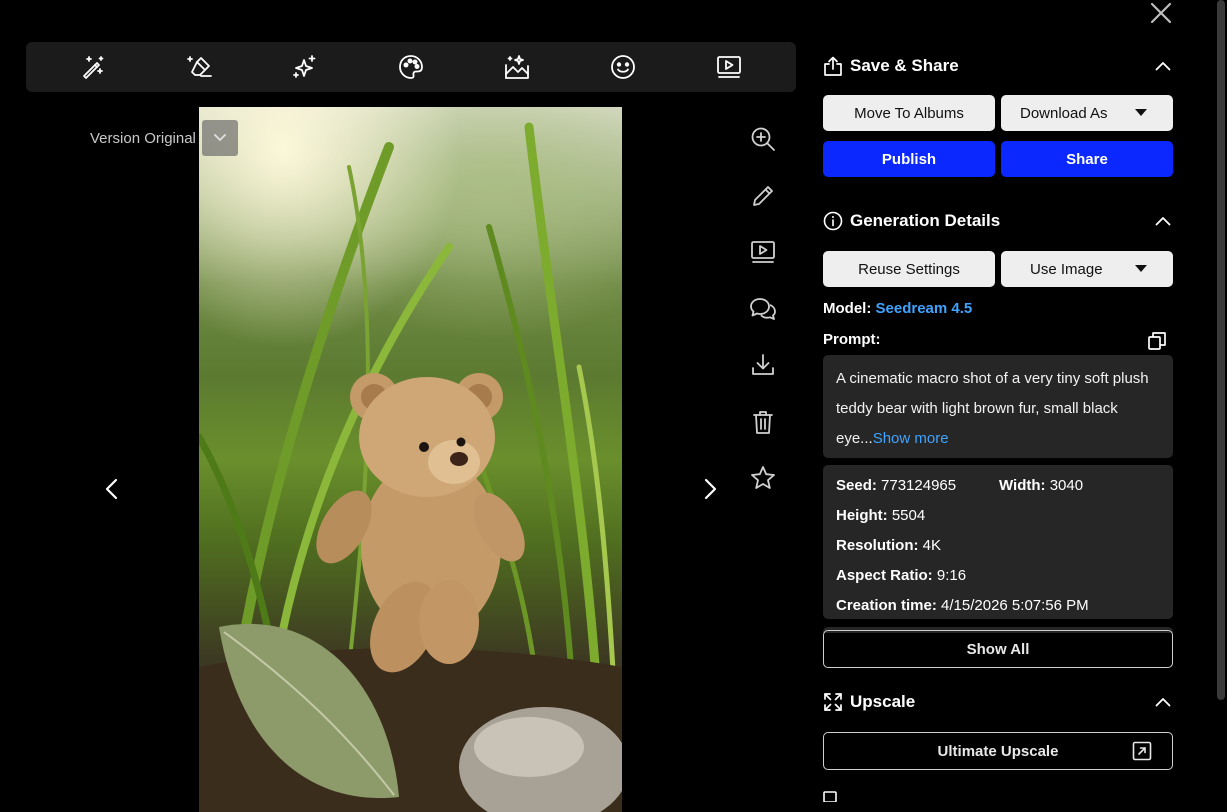 The image size is (1227, 812). I want to click on generation-details-collapse, so click(1163, 221).